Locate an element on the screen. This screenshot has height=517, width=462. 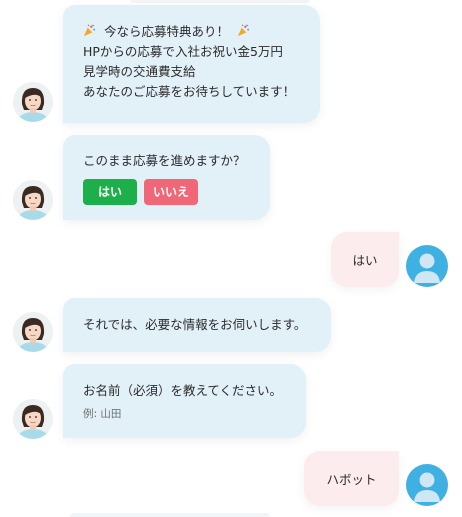
intro-text-line-2: HPからの応募で入社お祝い金5万円 is located at coordinates (183, 51).